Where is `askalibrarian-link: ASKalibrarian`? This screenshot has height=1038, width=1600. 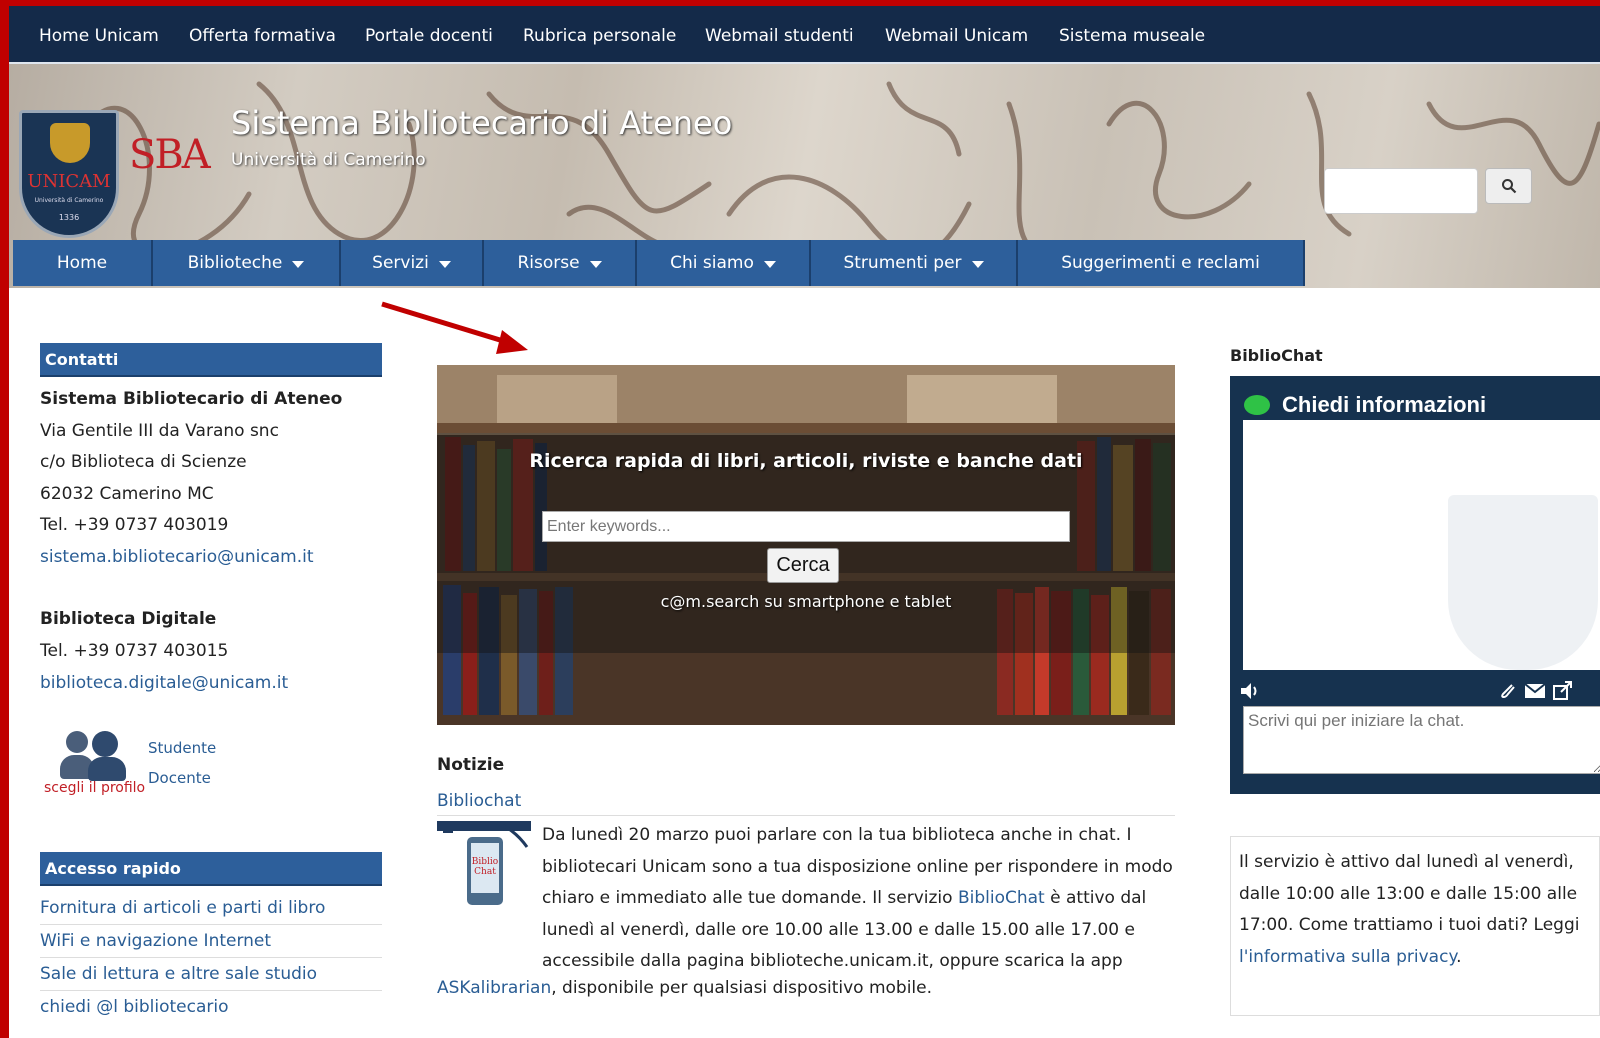
askalibrarian-link: ASKalibrarian is located at coordinates (494, 988).